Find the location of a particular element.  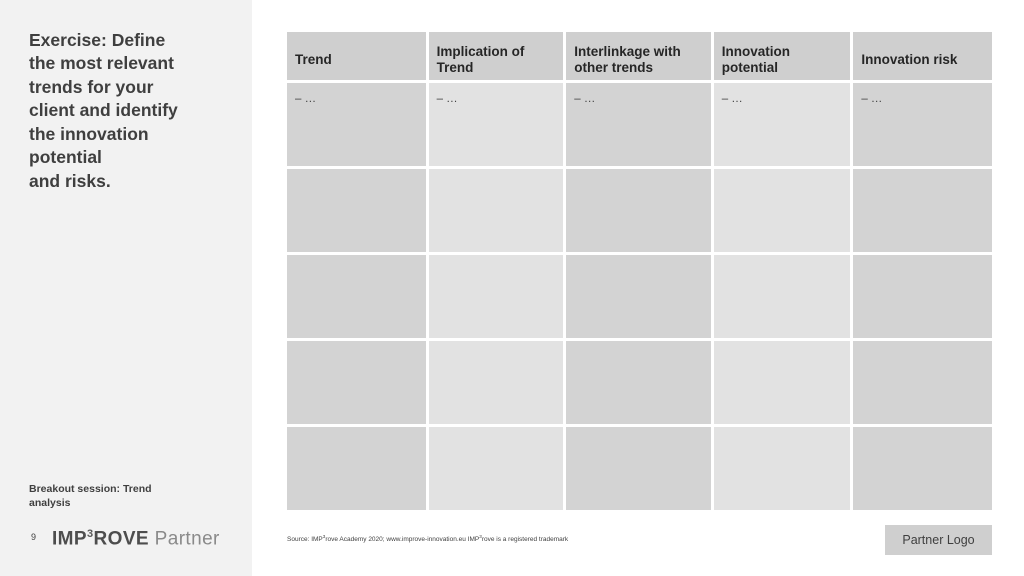

partner-logo-label: Partner Logo is located at coordinates (938, 540).